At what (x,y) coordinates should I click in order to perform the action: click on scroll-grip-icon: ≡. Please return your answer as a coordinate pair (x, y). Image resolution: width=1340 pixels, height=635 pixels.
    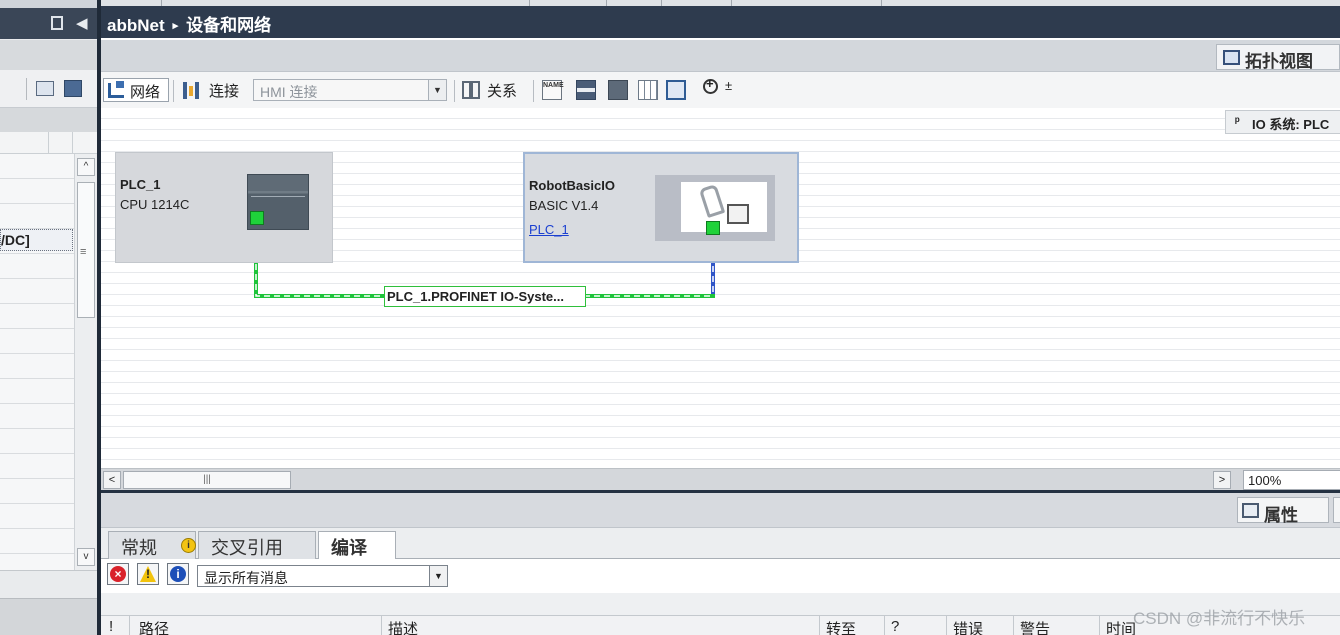
    Looking at the image, I should click on (83, 252).